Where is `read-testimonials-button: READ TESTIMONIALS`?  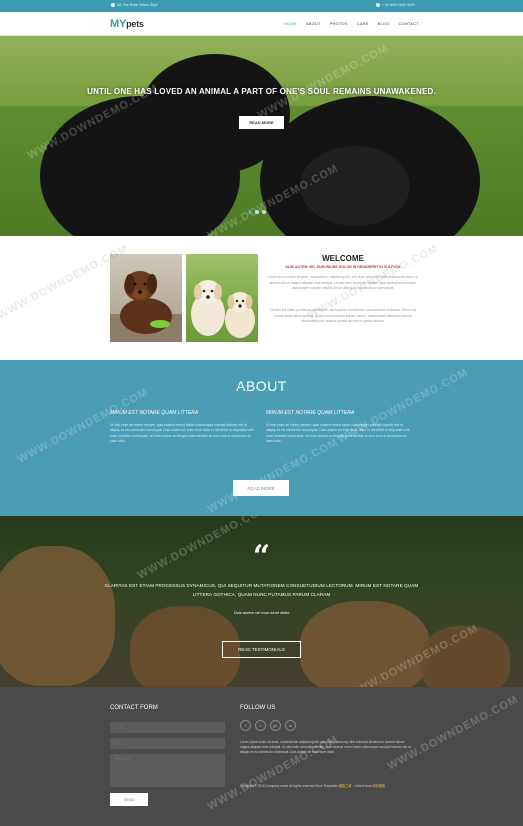 read-testimonials-button: READ TESTIMONIALS is located at coordinates (261, 649).